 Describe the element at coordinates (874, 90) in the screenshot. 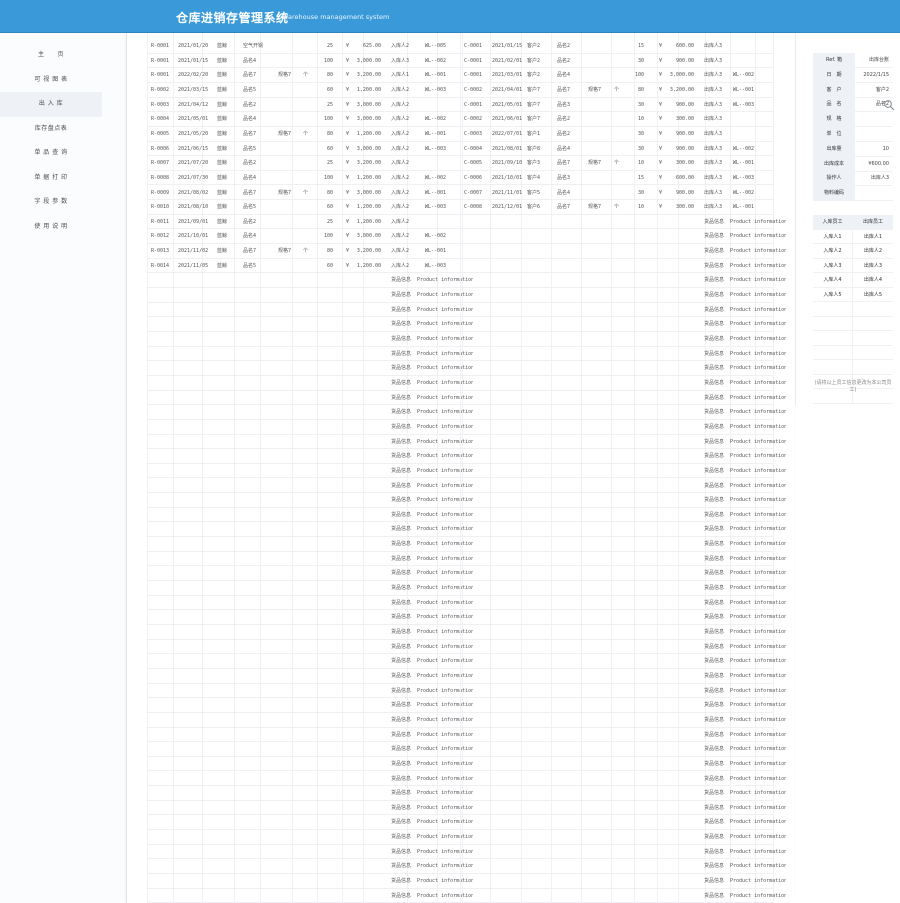

I see `field-value: 客户2` at that location.